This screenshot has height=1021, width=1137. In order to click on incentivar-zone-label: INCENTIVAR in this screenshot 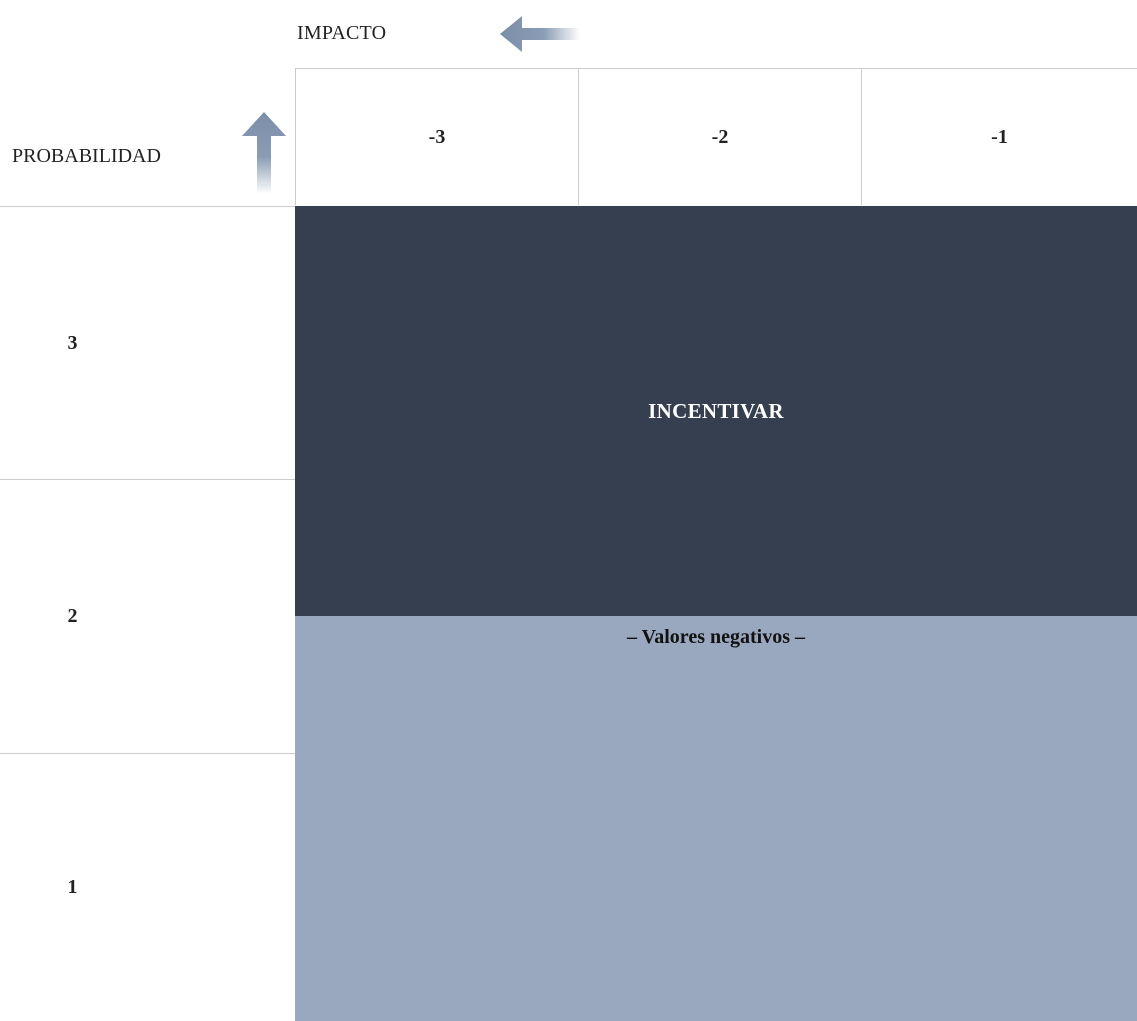, I will do `click(716, 410)`.